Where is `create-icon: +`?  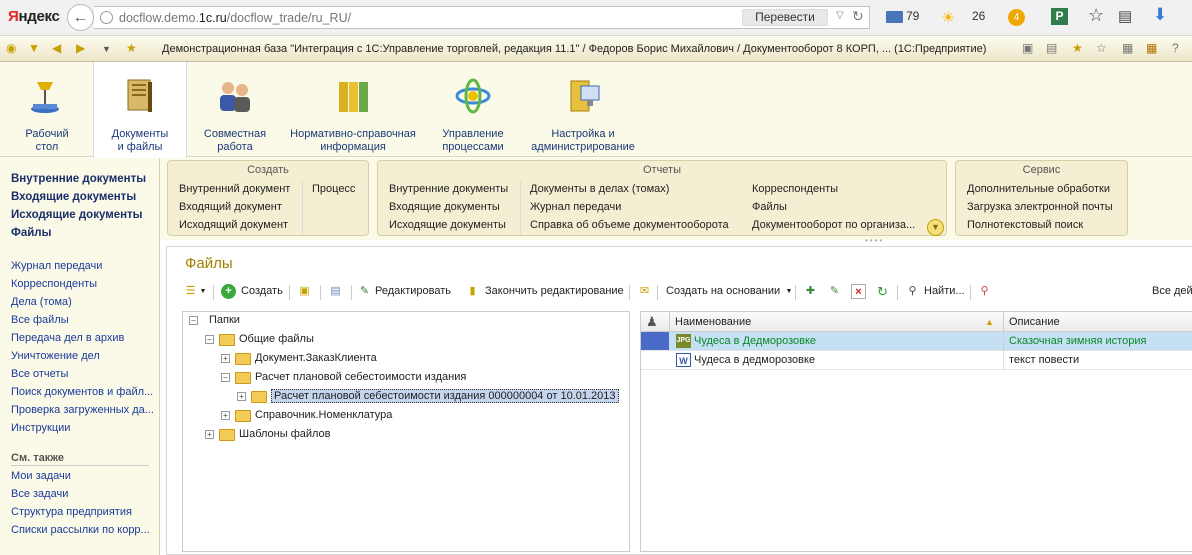 create-icon: + is located at coordinates (228, 291).